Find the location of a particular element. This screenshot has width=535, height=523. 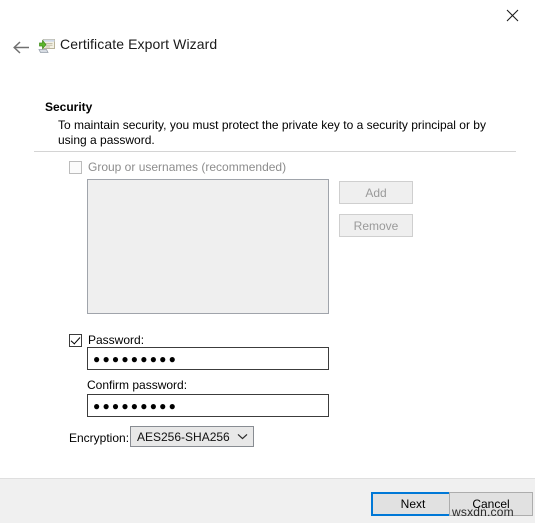

wizard-header: Certificate Export Wizard is located at coordinates (267, 47).